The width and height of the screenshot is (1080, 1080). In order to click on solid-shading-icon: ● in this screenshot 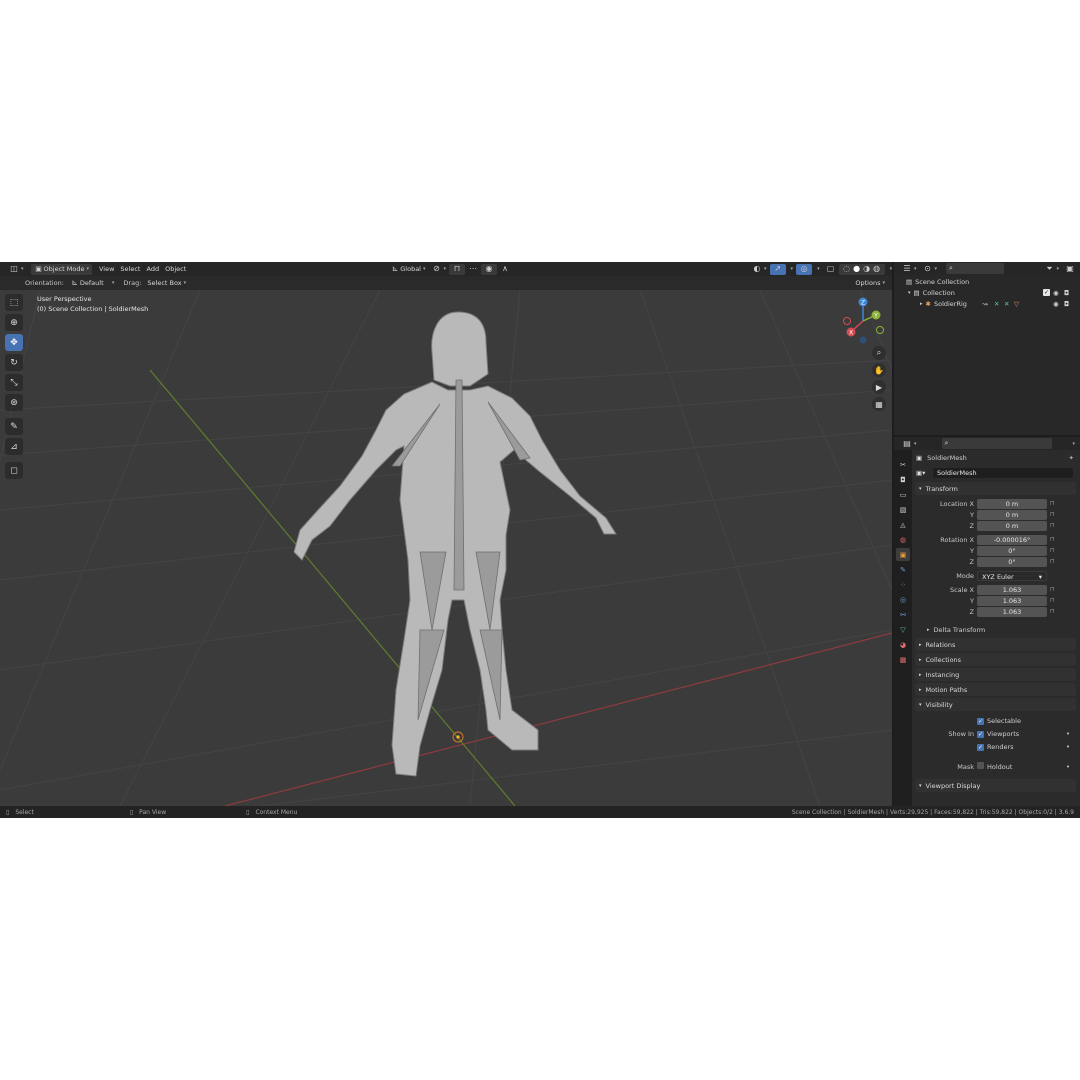, I will do `click(857, 269)`.